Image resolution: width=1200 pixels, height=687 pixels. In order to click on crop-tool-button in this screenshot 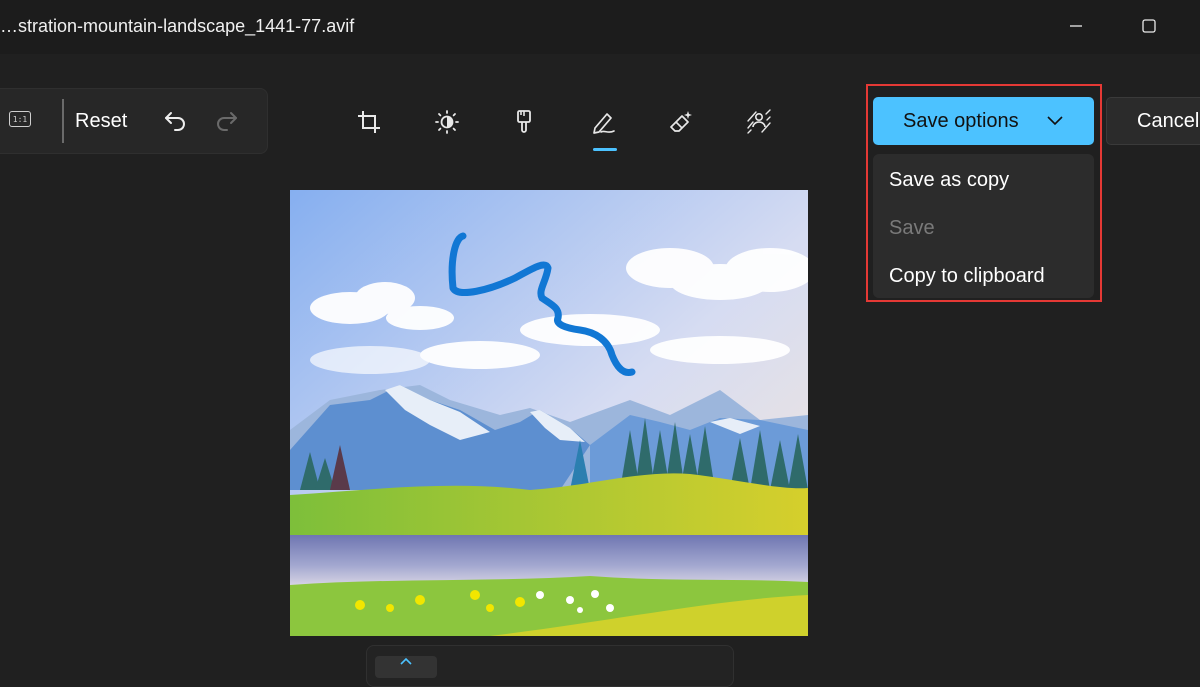, I will do `click(369, 122)`.